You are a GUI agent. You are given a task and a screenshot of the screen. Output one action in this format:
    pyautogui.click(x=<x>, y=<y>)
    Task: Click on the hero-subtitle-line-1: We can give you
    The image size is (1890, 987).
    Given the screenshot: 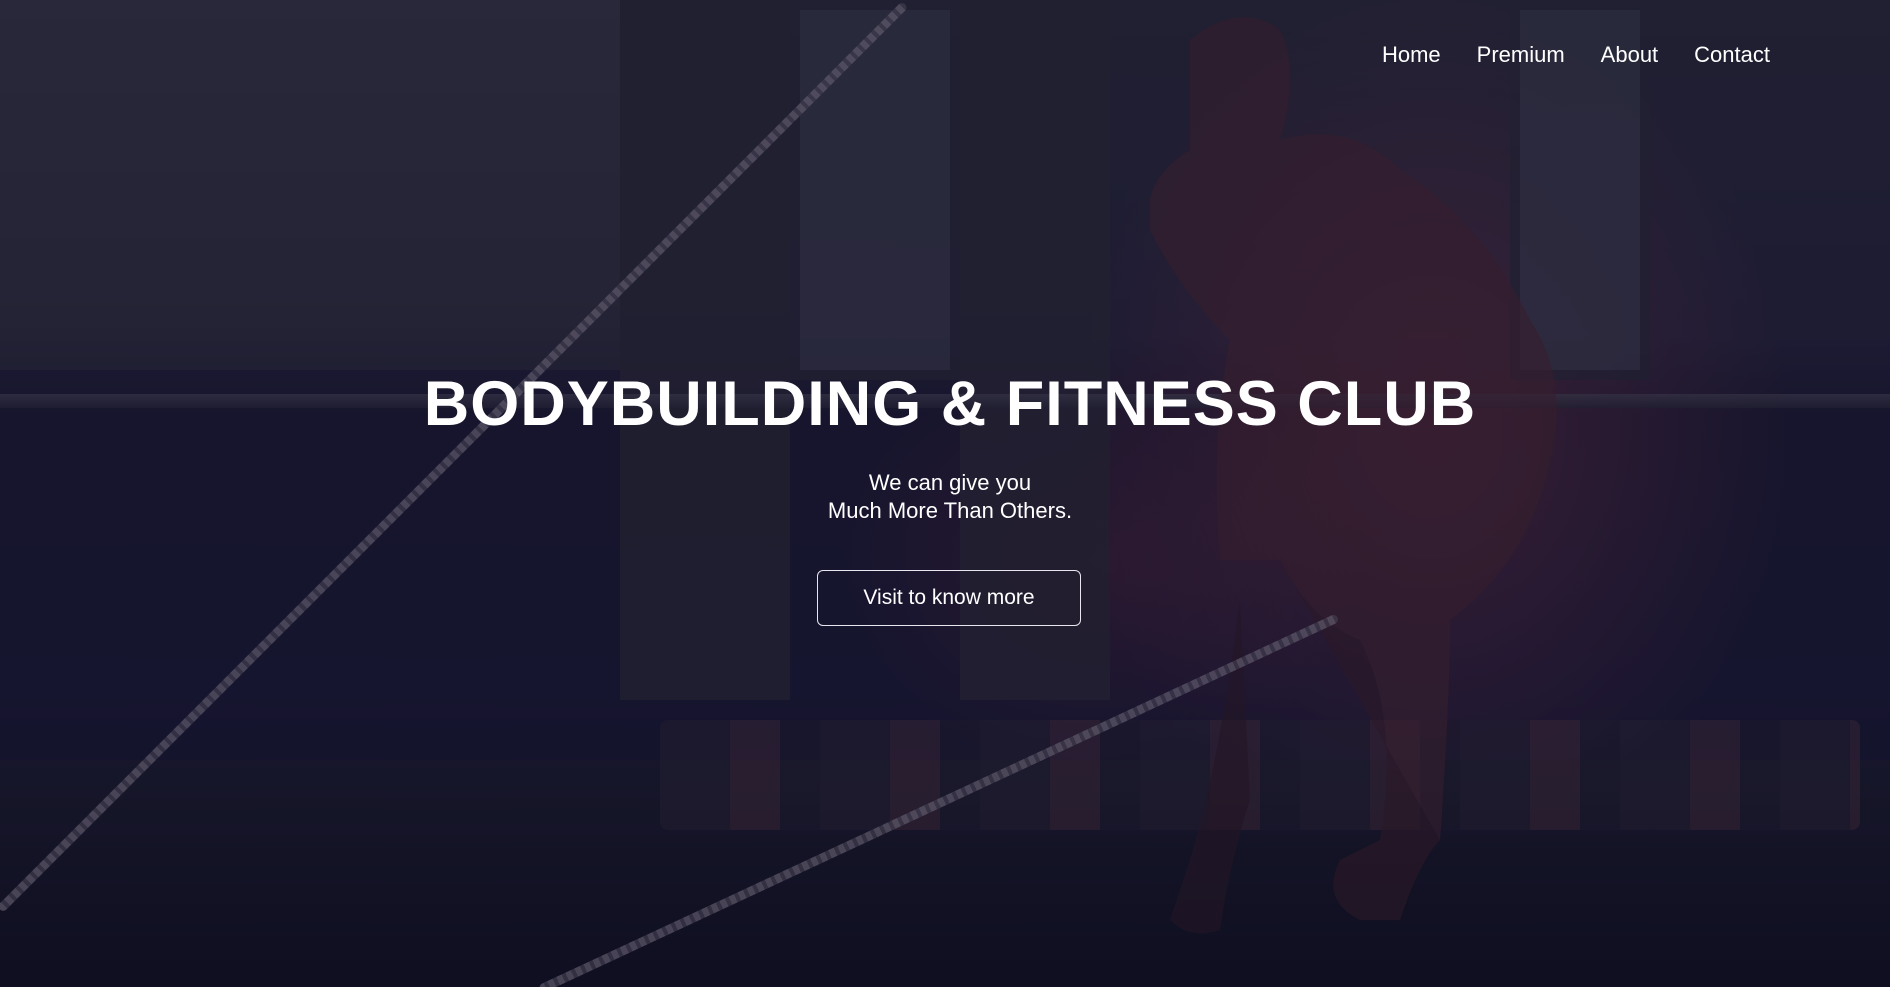 What is the action you would take?
    pyautogui.click(x=950, y=482)
    